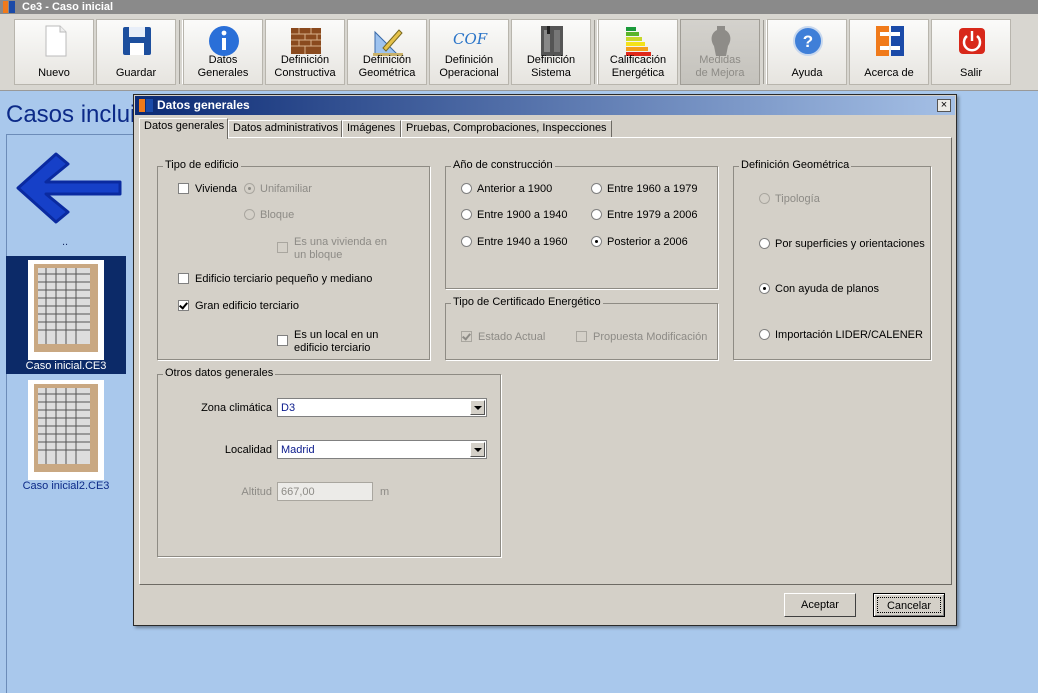  I want to click on medidas-de-mejora-label: Medidas de Mejora, so click(720, 66).